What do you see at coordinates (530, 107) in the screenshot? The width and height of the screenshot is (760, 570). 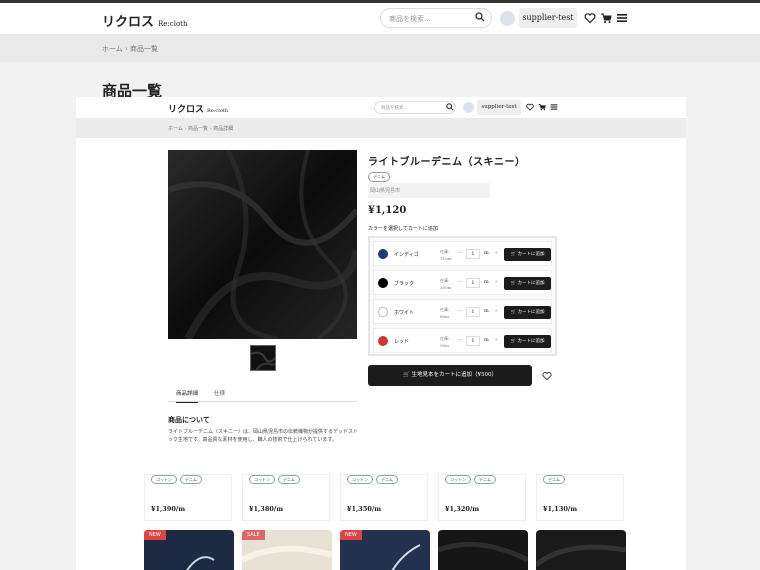 I see `inner-heart-icon` at bounding box center [530, 107].